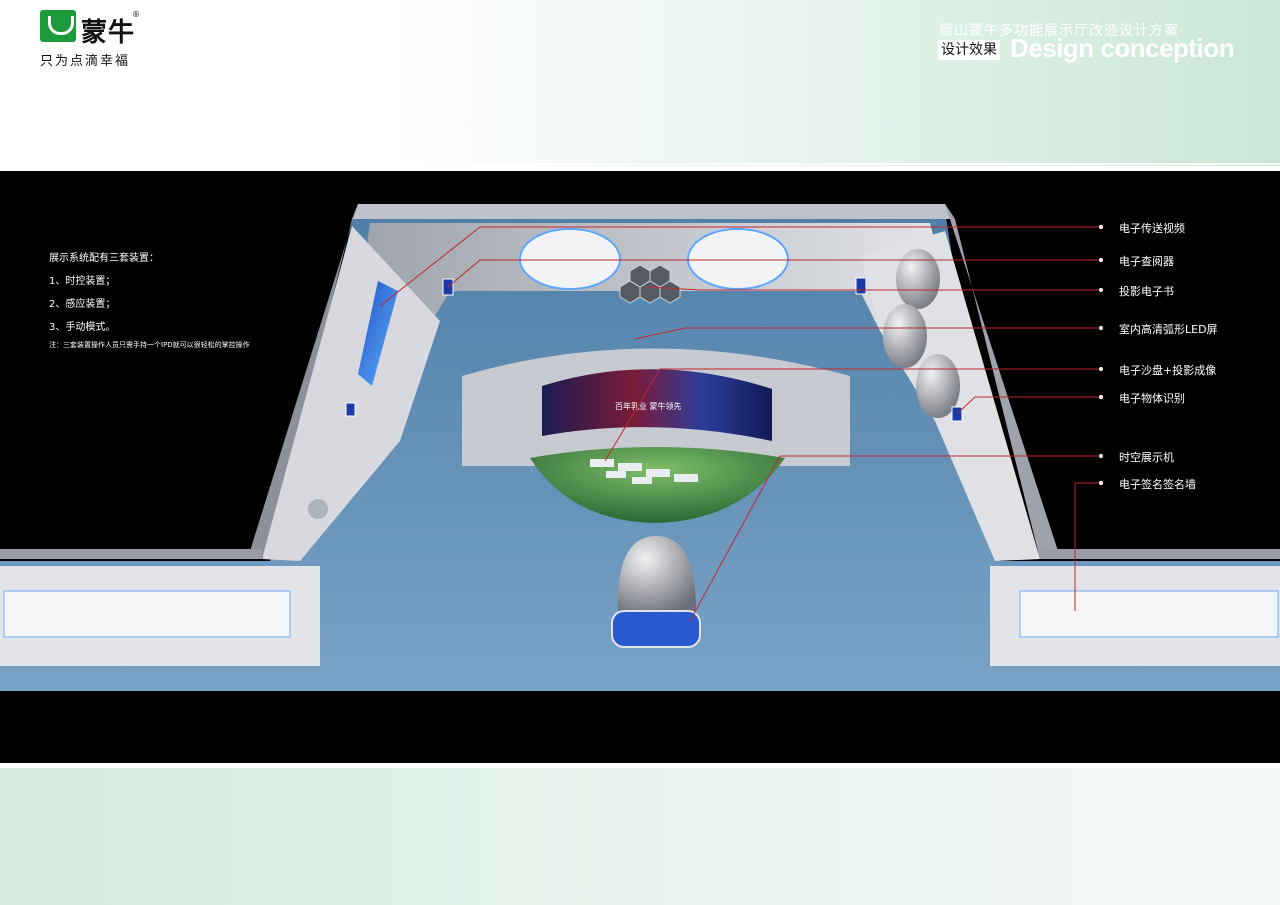 Image resolution: width=1280 pixels, height=905 pixels. I want to click on notes-item-1: 1、时控装置；, so click(82, 281).